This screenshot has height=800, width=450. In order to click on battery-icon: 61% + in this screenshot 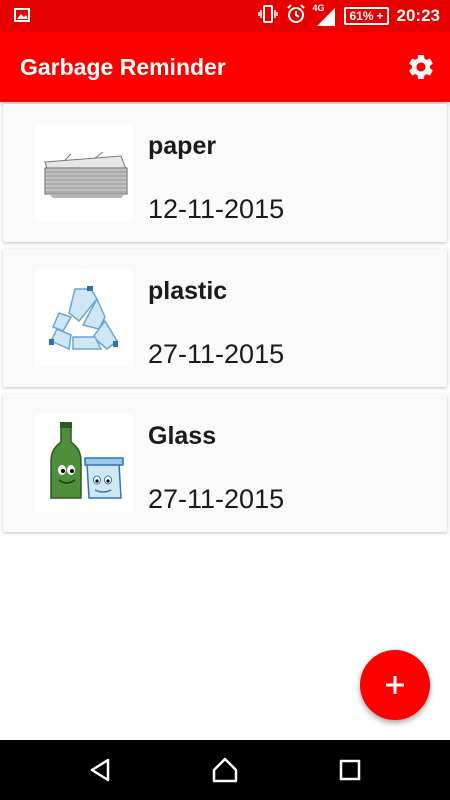, I will do `click(366, 16)`.